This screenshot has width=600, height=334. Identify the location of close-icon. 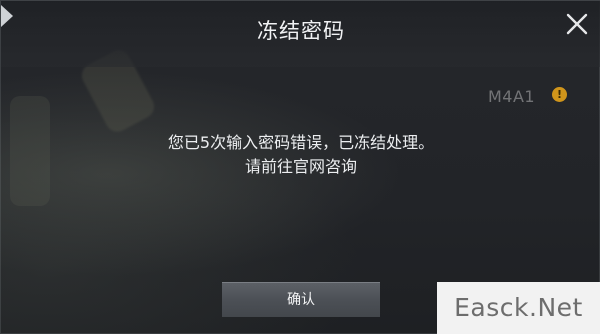
(577, 24).